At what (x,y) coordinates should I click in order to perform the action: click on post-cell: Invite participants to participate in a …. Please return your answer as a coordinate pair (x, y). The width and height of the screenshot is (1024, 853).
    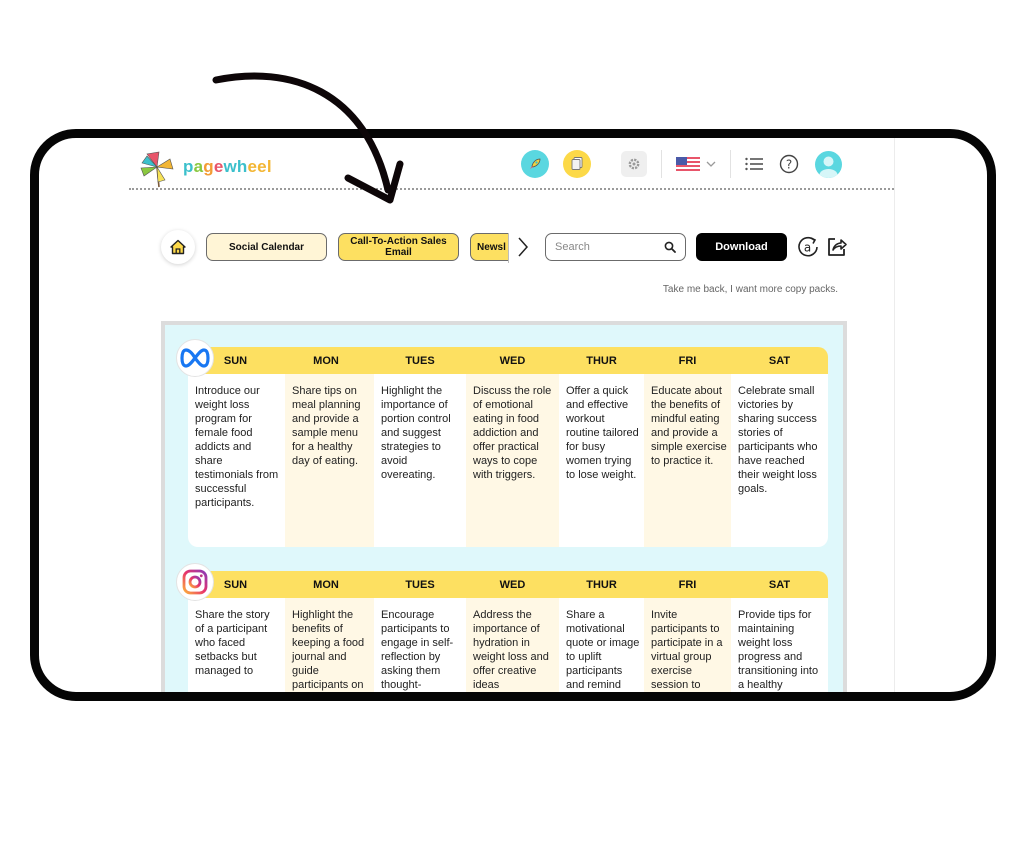
    Looking at the image, I should click on (687, 645).